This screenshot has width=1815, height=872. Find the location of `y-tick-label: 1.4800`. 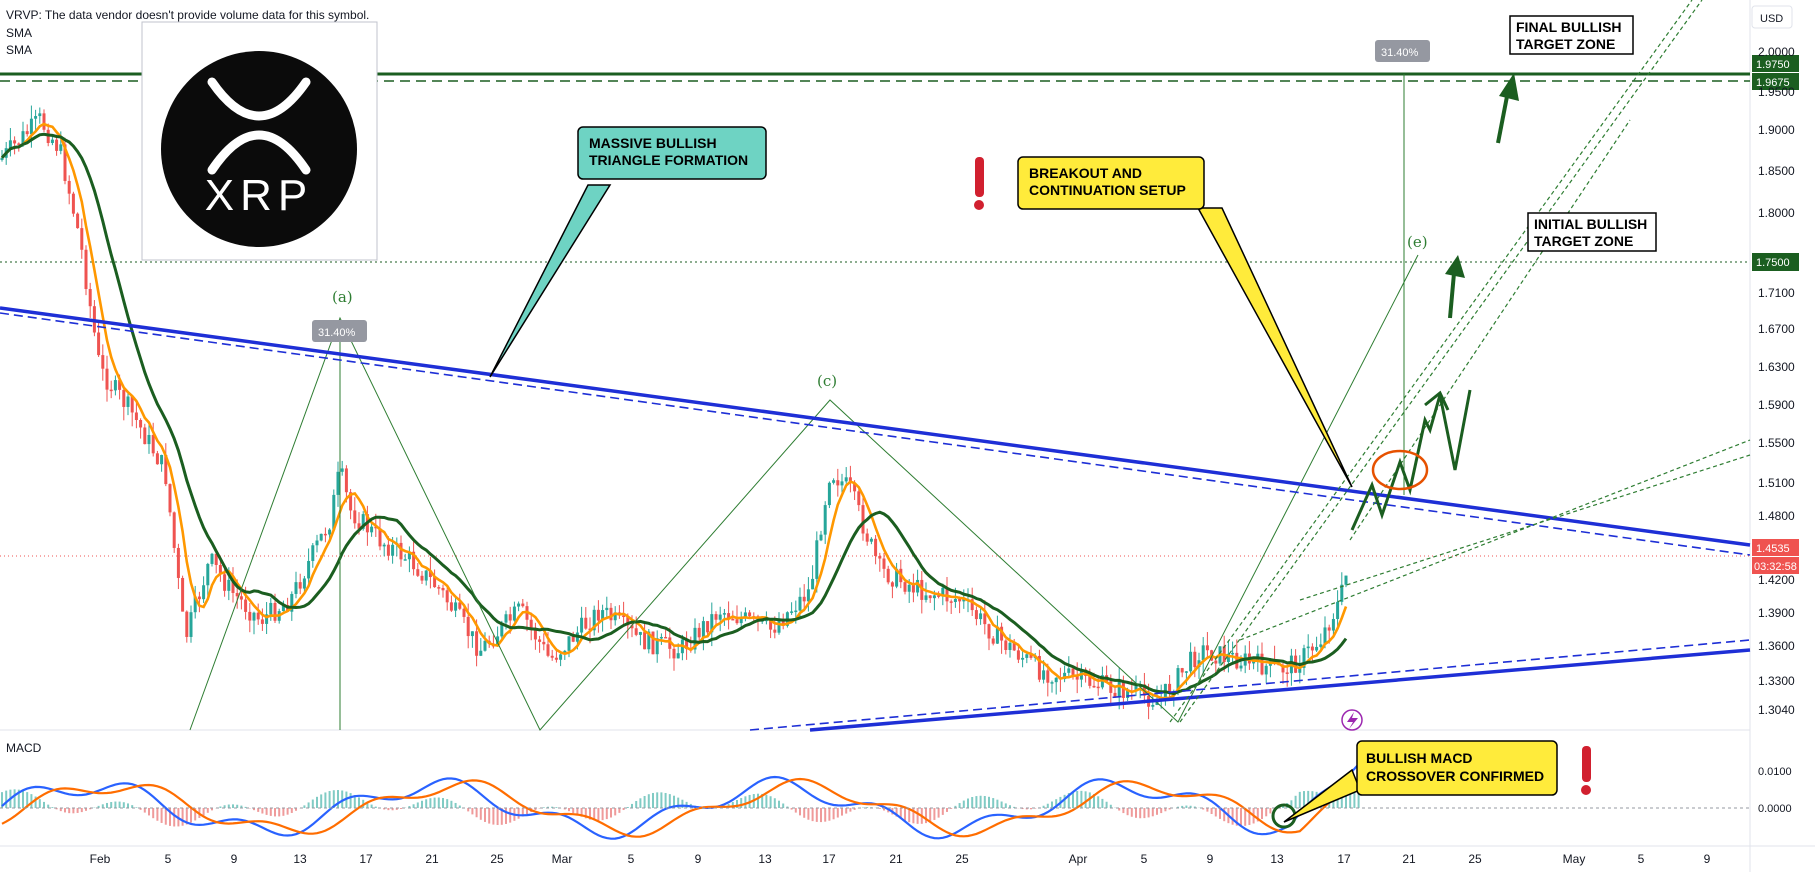

y-tick-label: 1.4800 is located at coordinates (1776, 516).